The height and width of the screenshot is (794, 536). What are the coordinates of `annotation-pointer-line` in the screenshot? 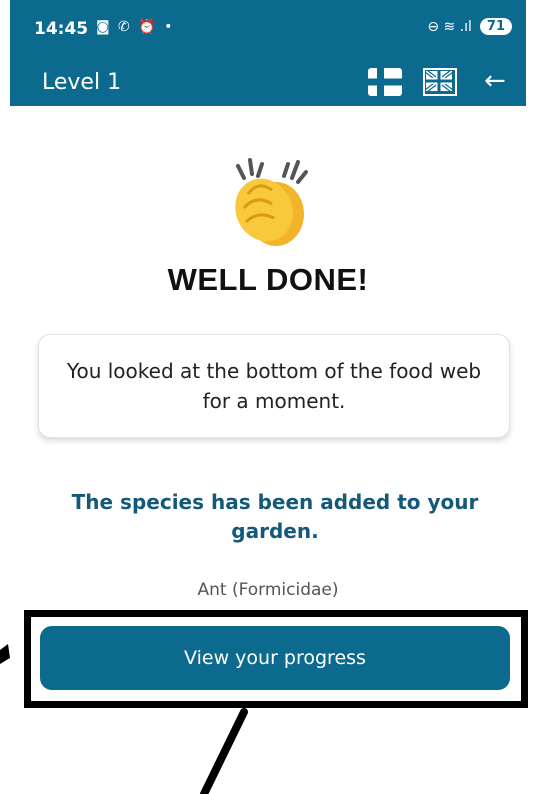 It's located at (224, 751).